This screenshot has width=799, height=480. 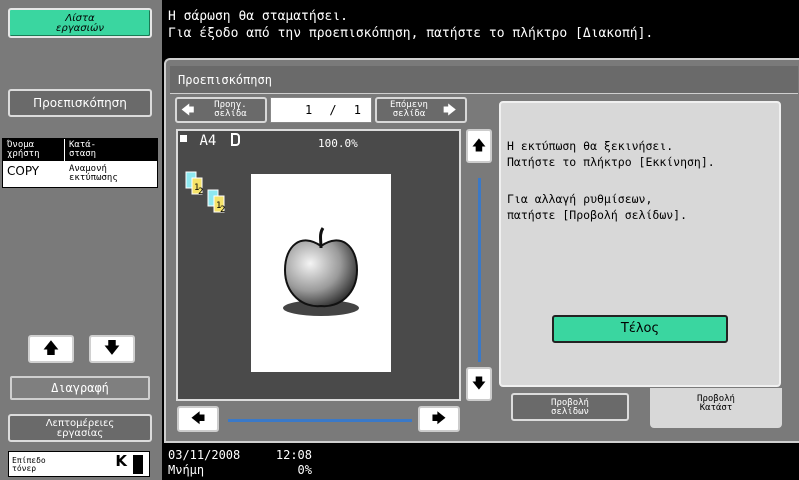 I want to click on preview-button: Προεπισκόπηση, so click(x=80, y=103).